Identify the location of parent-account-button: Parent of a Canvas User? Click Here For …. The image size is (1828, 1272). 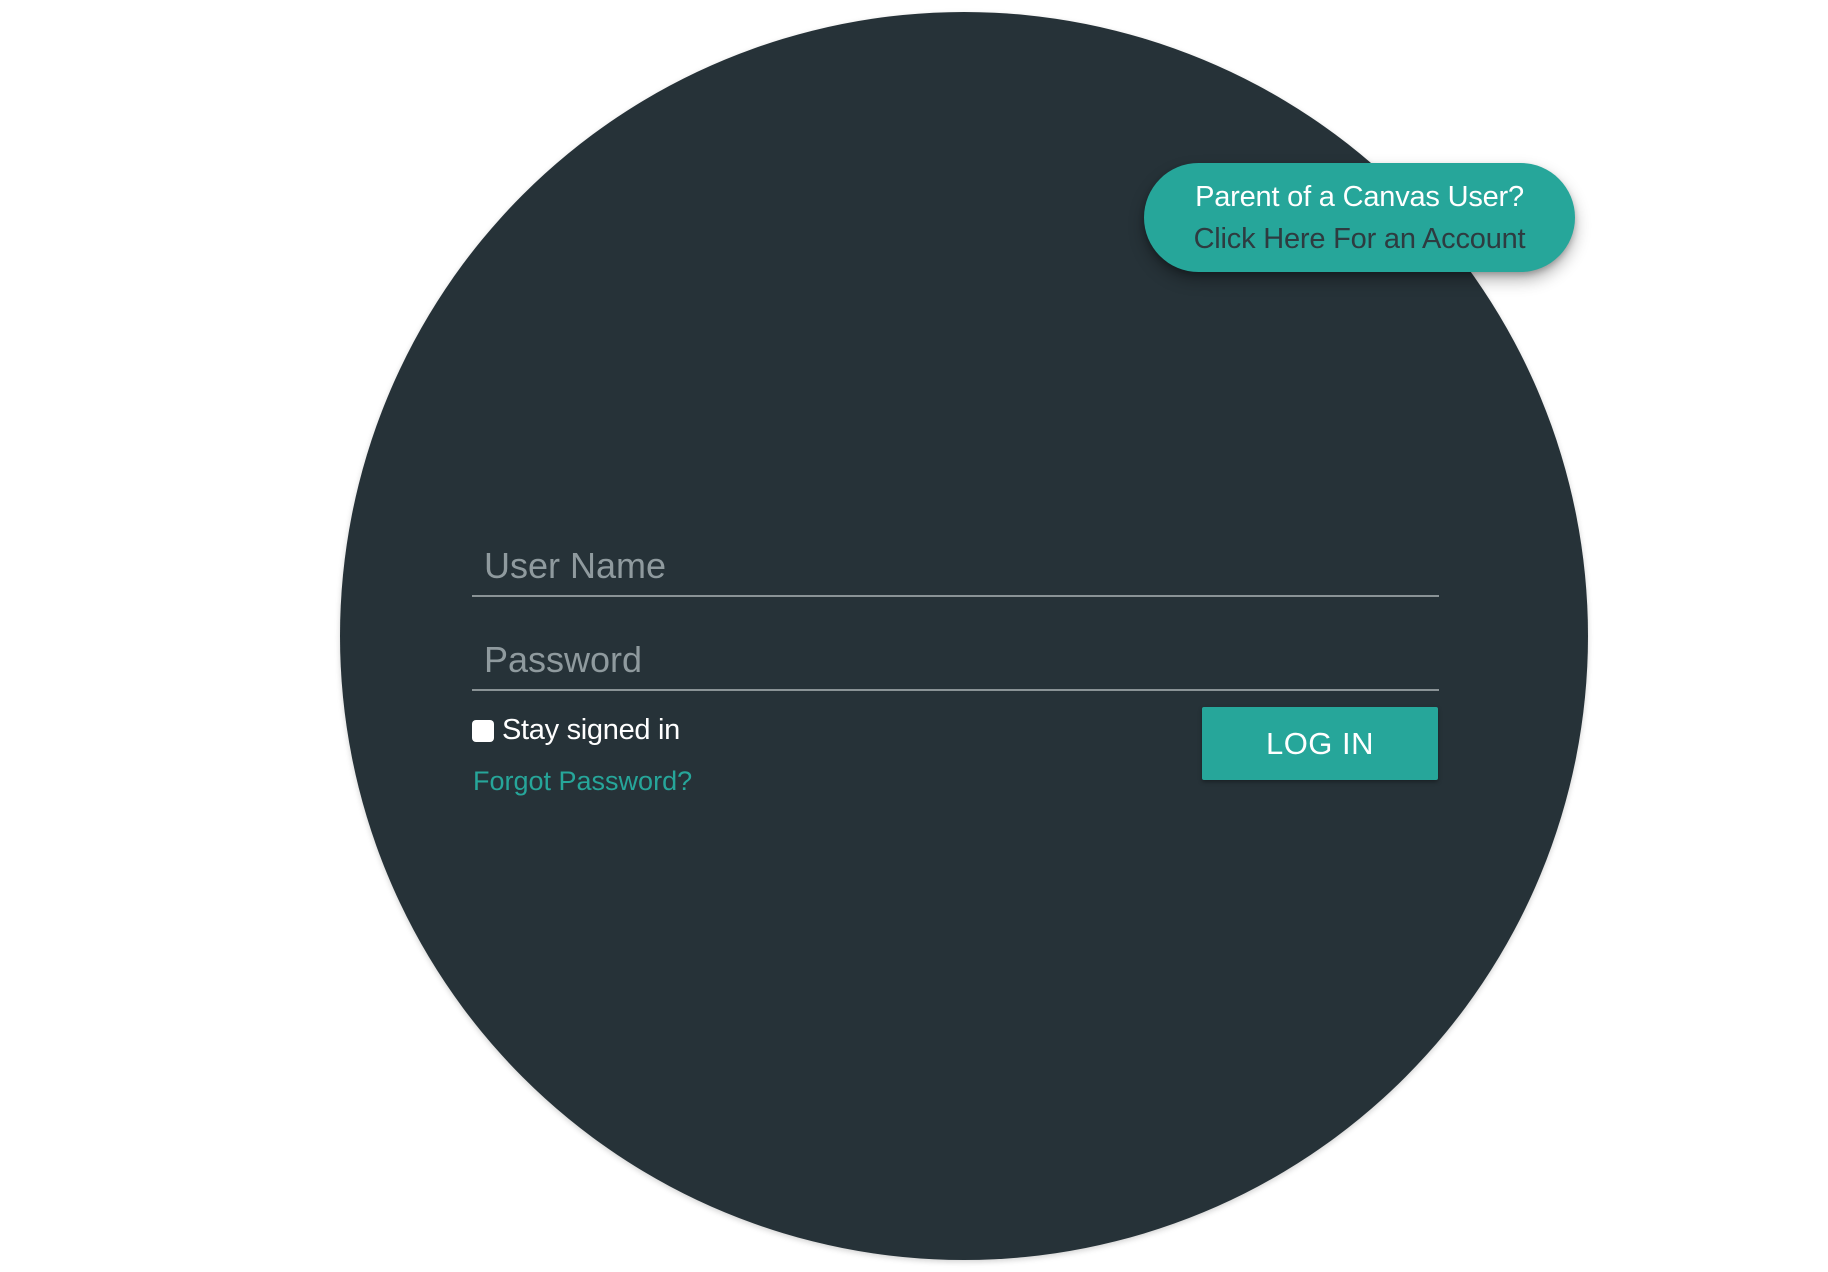
(1359, 217).